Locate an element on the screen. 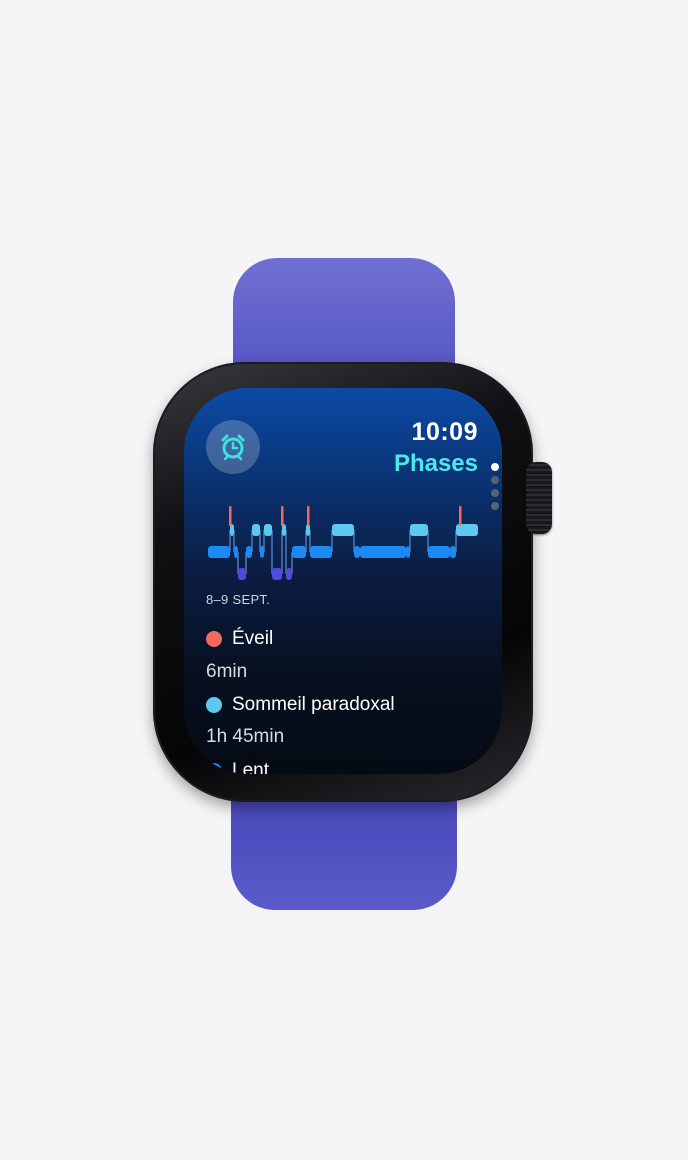  stage-awake-duration: 6min is located at coordinates (227, 671).